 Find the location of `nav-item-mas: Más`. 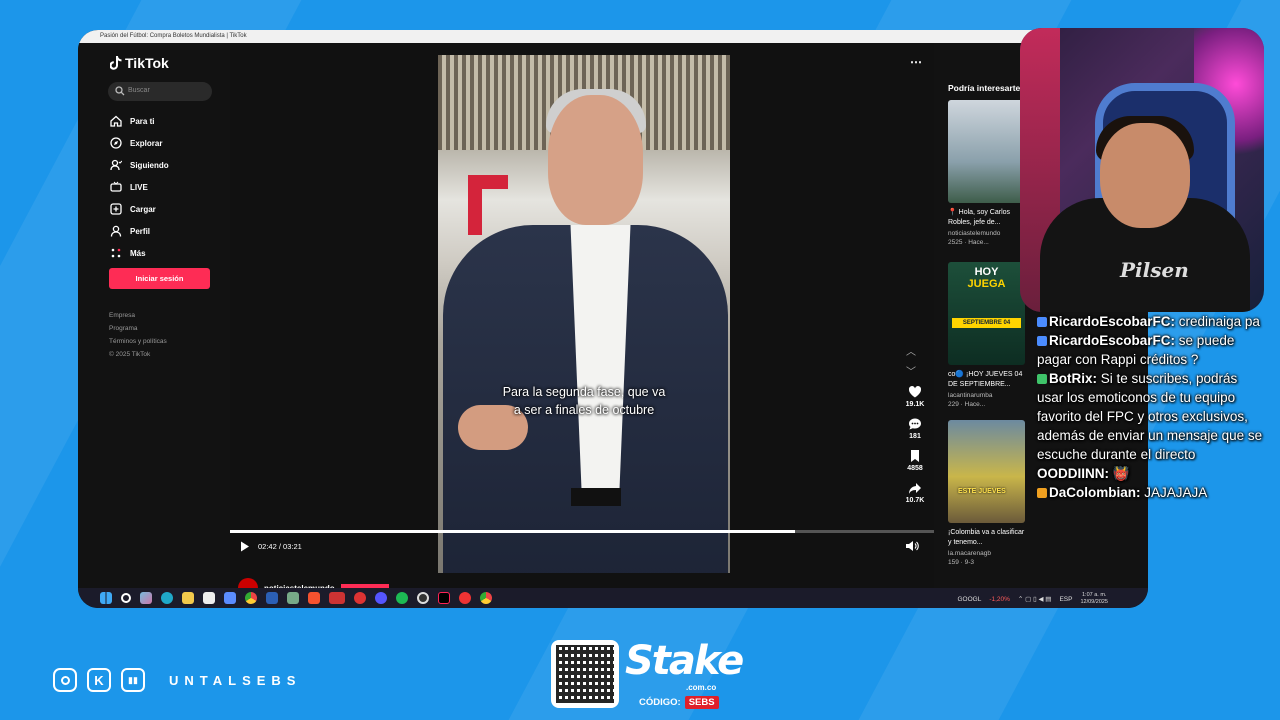

nav-item-mas: Más is located at coordinates (139, 253).